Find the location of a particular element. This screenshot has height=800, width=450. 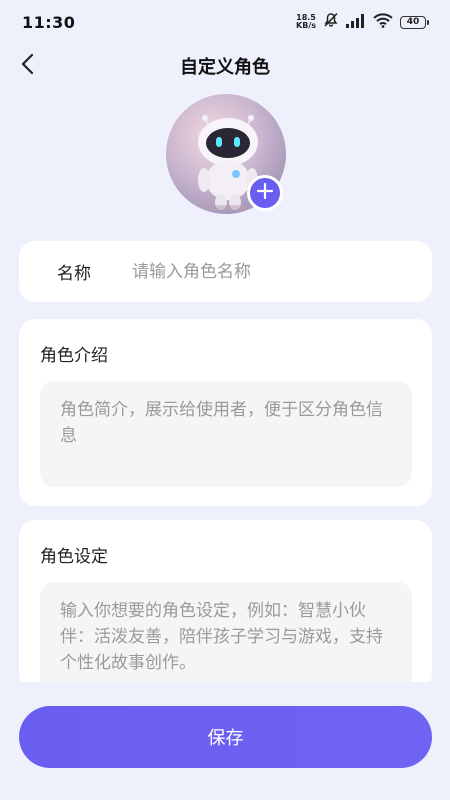

save-button: 保存 is located at coordinates (225, 737).